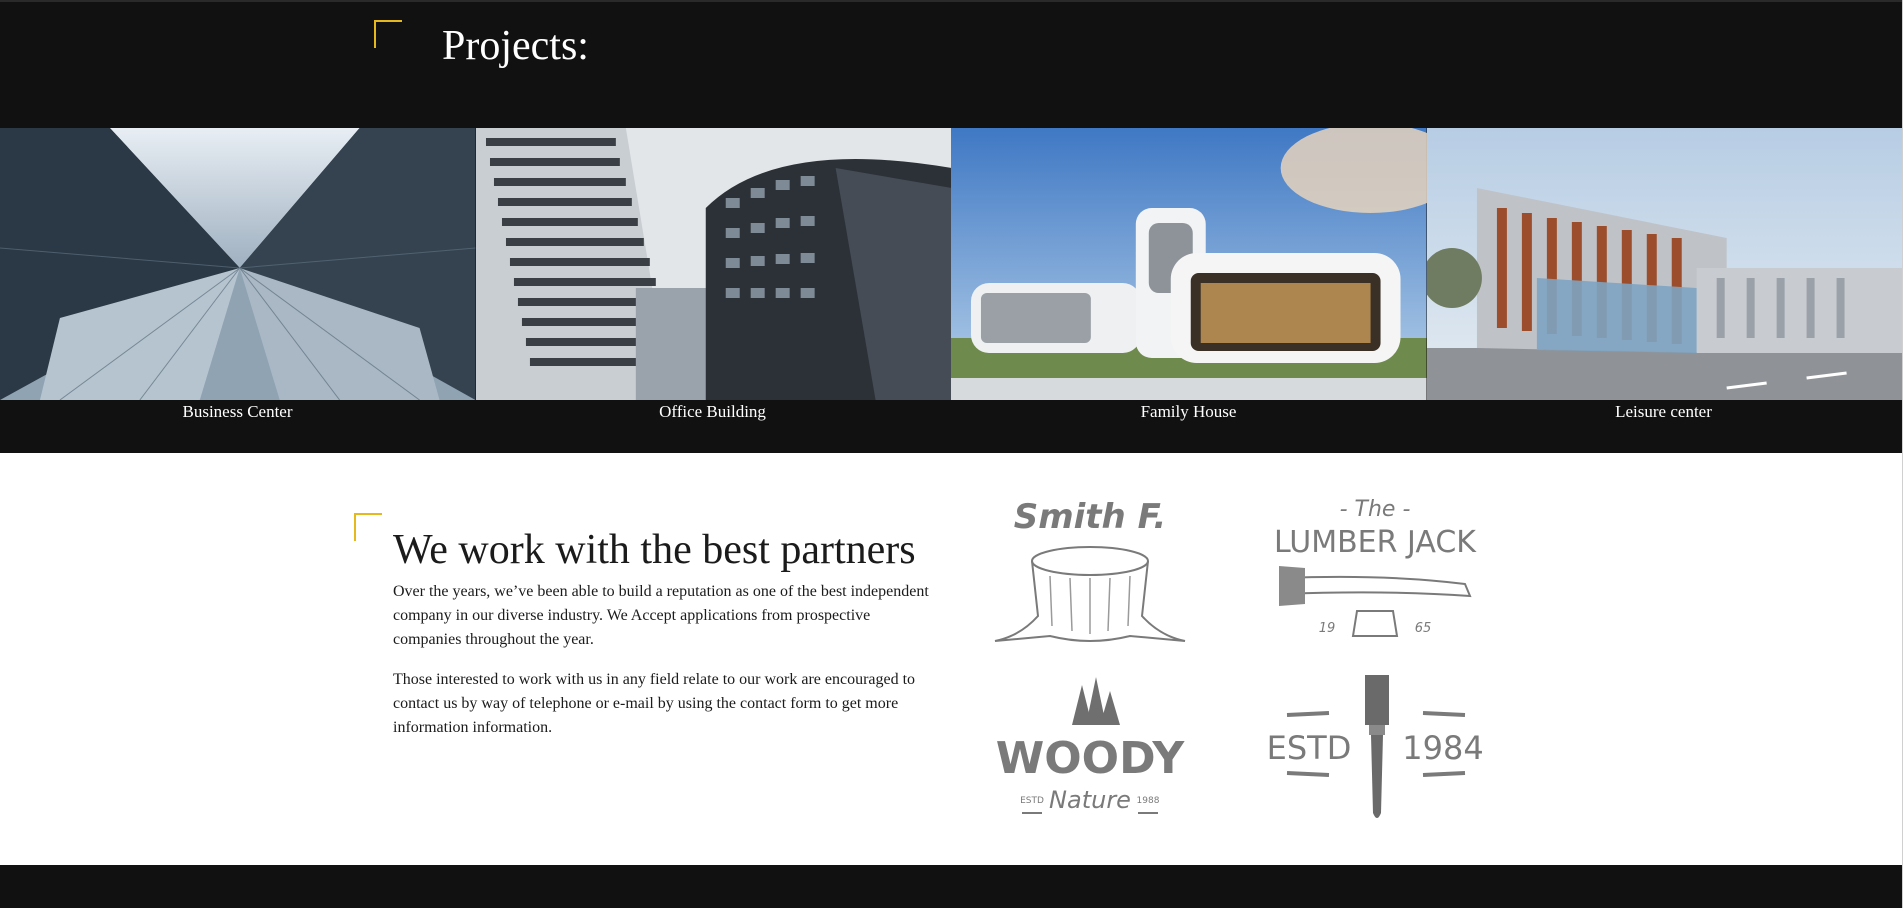 This screenshot has width=1903, height=908. Describe the element at coordinates (1148, 801) in the screenshot. I see `woody-logo-year: 1988` at that location.